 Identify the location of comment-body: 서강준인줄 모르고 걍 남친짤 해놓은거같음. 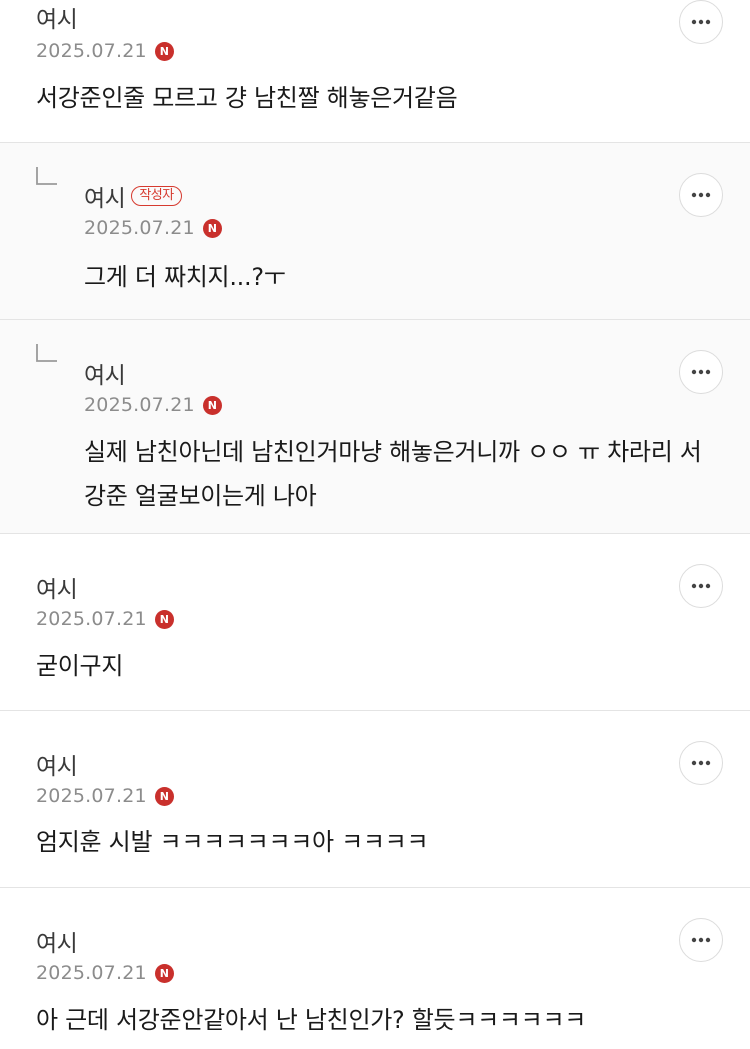
(247, 98).